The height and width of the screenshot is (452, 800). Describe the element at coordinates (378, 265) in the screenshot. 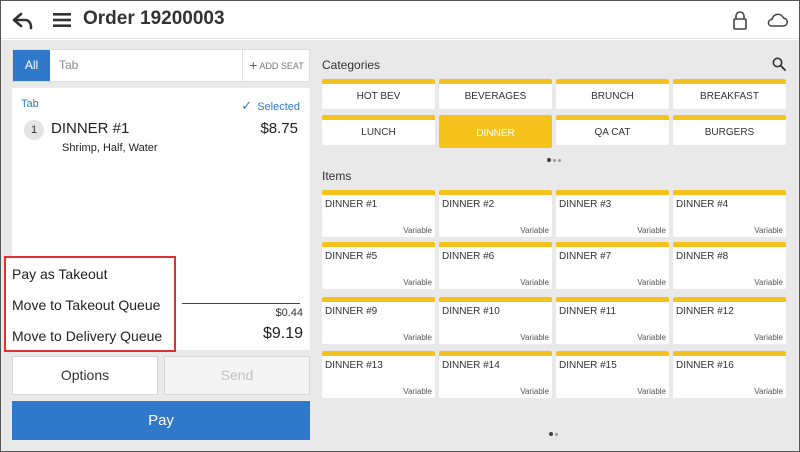

I see `item-tile: DINNER #5 Variable` at that location.